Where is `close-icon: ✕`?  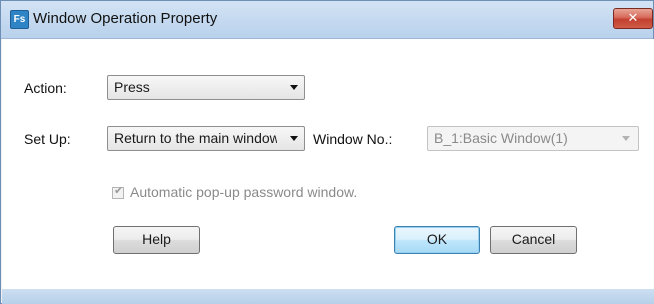 close-icon: ✕ is located at coordinates (633, 18).